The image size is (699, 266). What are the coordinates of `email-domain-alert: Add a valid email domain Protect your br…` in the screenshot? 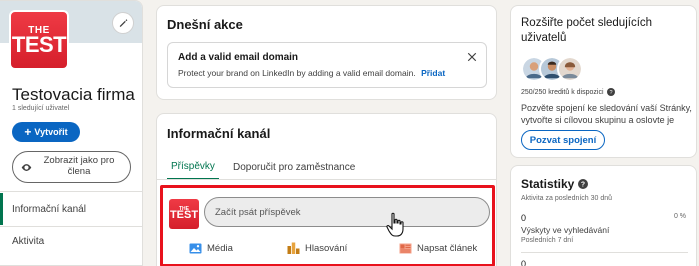 It's located at (327, 65).